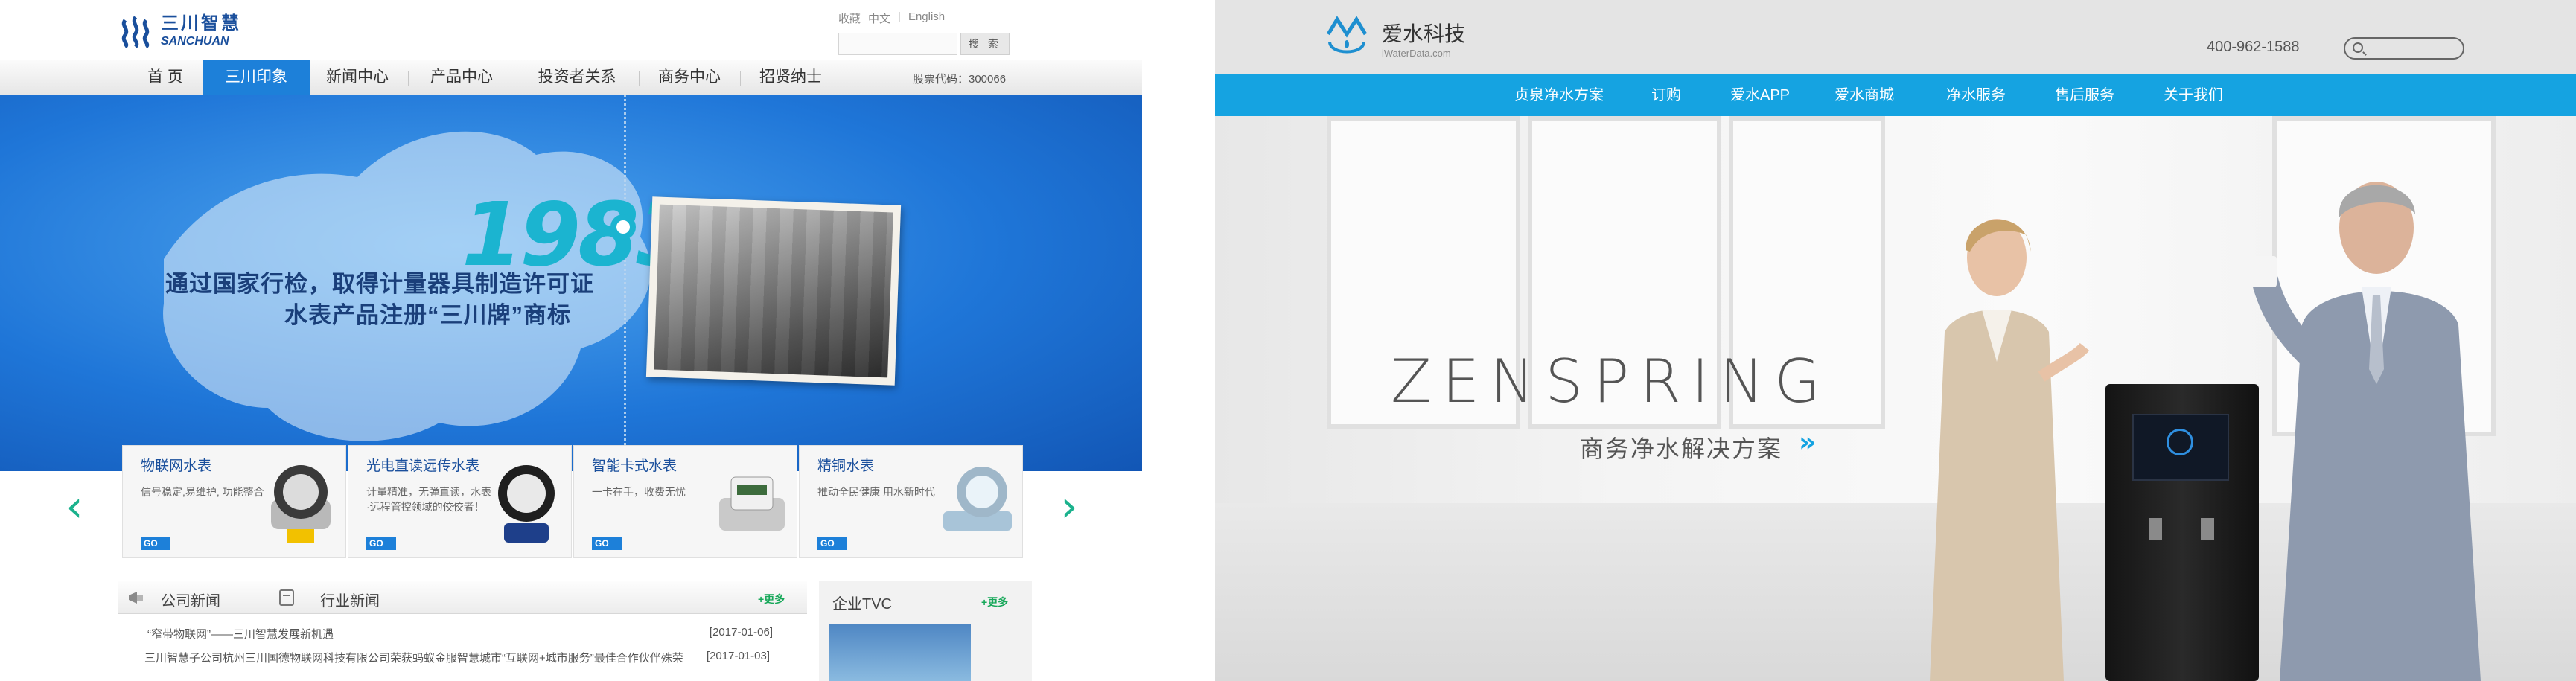 The image size is (2576, 681). What do you see at coordinates (900, 652) in the screenshot?
I see `tvc-thumbnail` at bounding box center [900, 652].